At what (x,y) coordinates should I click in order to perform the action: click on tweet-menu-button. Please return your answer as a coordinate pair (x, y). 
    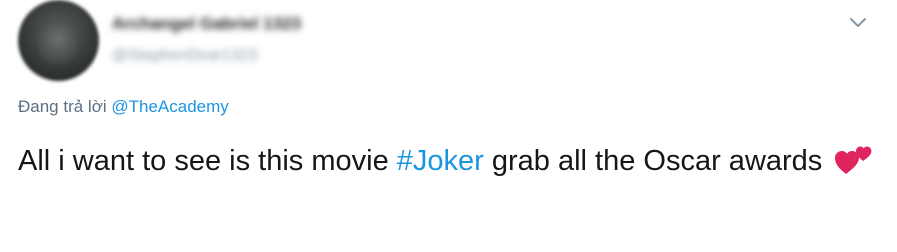
    Looking at the image, I should click on (858, 23).